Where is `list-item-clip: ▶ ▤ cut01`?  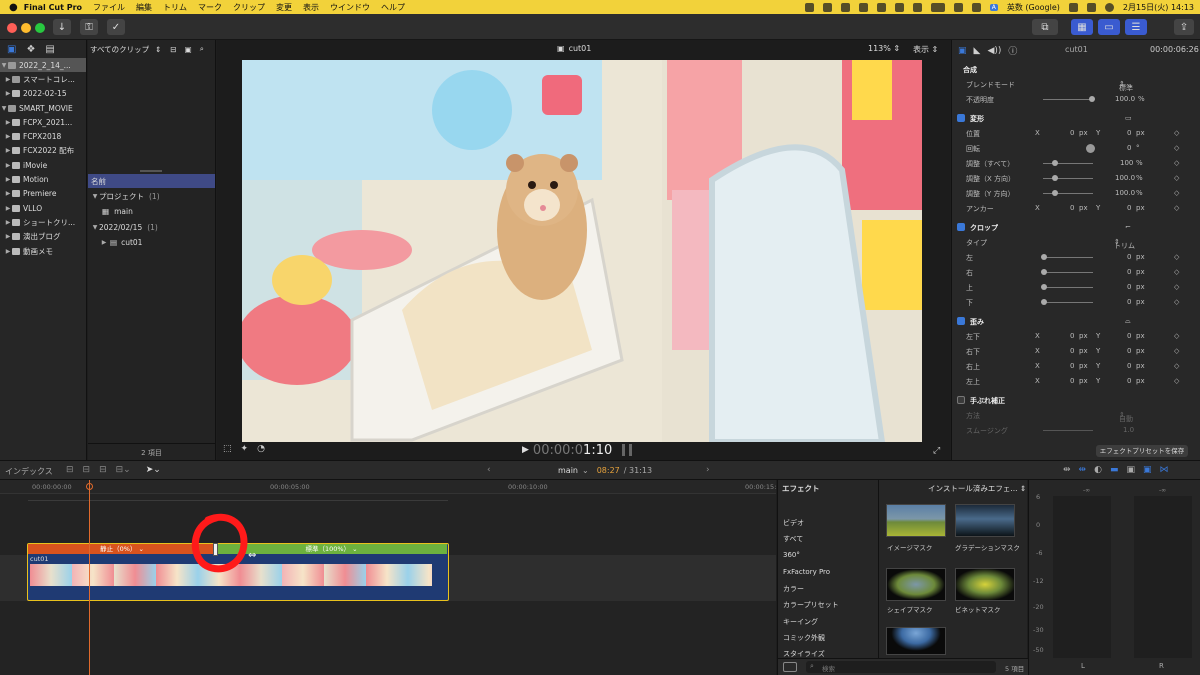 list-item-clip: ▶ ▤ cut01 is located at coordinates (151, 242).